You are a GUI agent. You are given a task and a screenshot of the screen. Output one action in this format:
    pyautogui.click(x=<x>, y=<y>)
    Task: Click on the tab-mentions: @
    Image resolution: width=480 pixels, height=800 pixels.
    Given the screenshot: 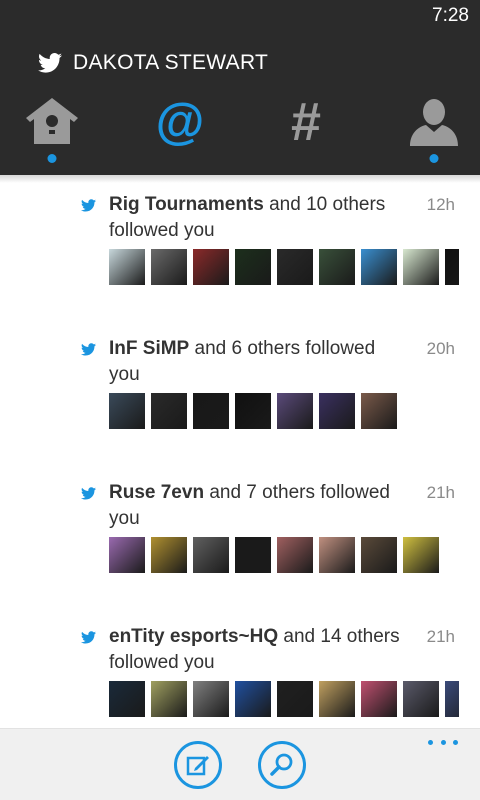 What is the action you would take?
    pyautogui.click(x=180, y=132)
    